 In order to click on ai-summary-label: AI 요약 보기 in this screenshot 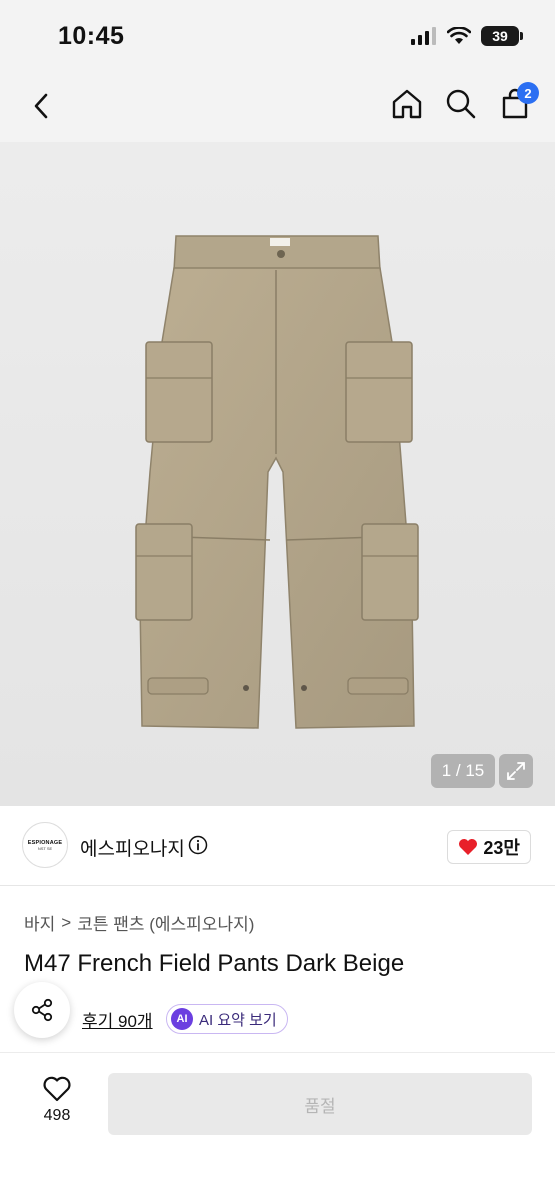, I will do `click(238, 1020)`.